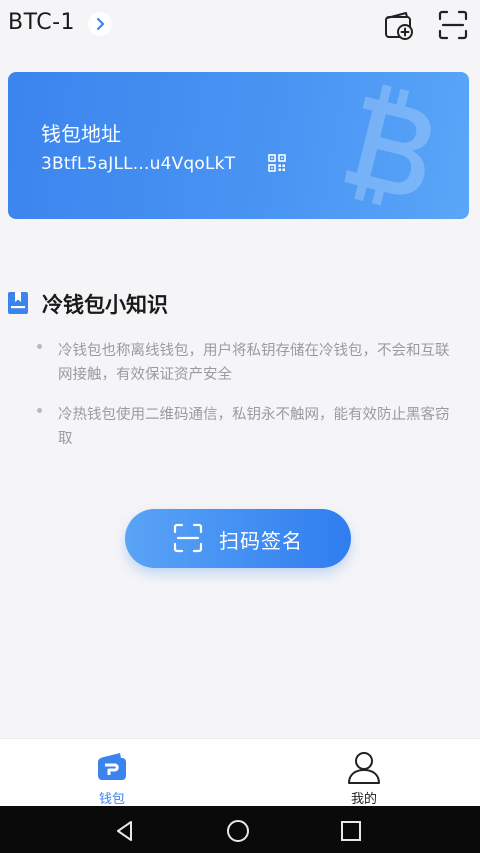 This screenshot has width=480, height=853. I want to click on bookmark-note-icon, so click(18, 303).